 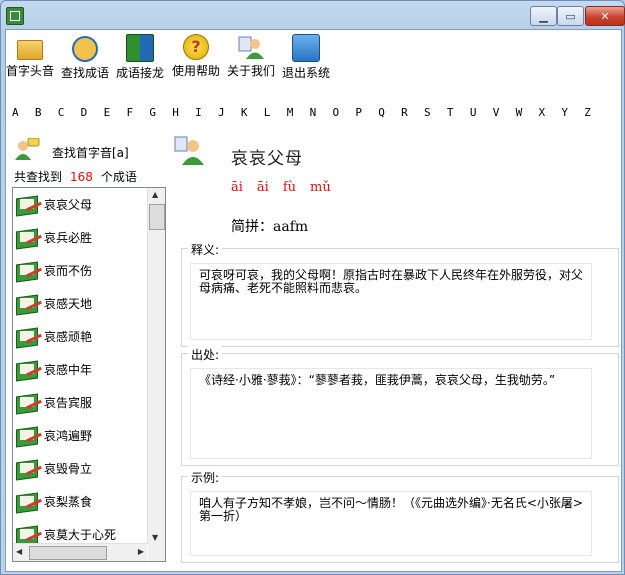 I want to click on count-suffix: 个成语, so click(x=118, y=177).